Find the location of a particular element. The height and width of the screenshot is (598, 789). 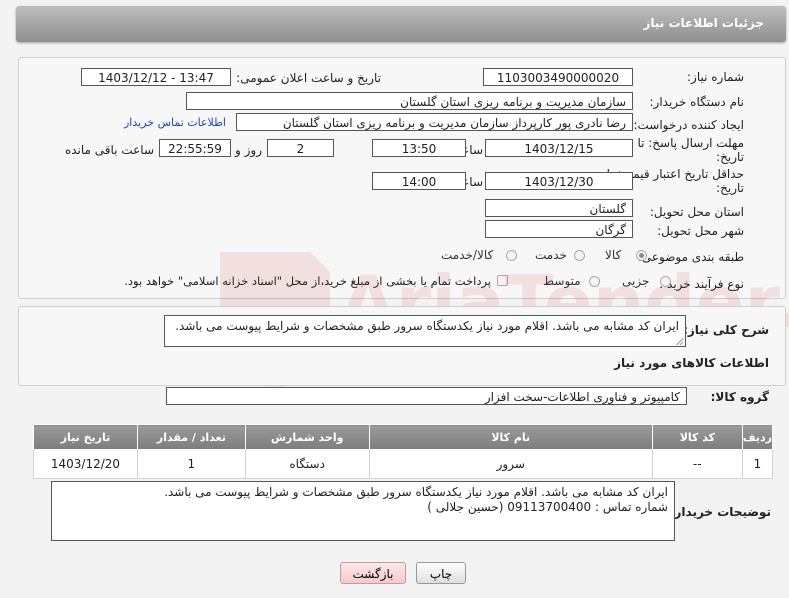

province-label: استان محل تحویل: is located at coordinates (696, 212).